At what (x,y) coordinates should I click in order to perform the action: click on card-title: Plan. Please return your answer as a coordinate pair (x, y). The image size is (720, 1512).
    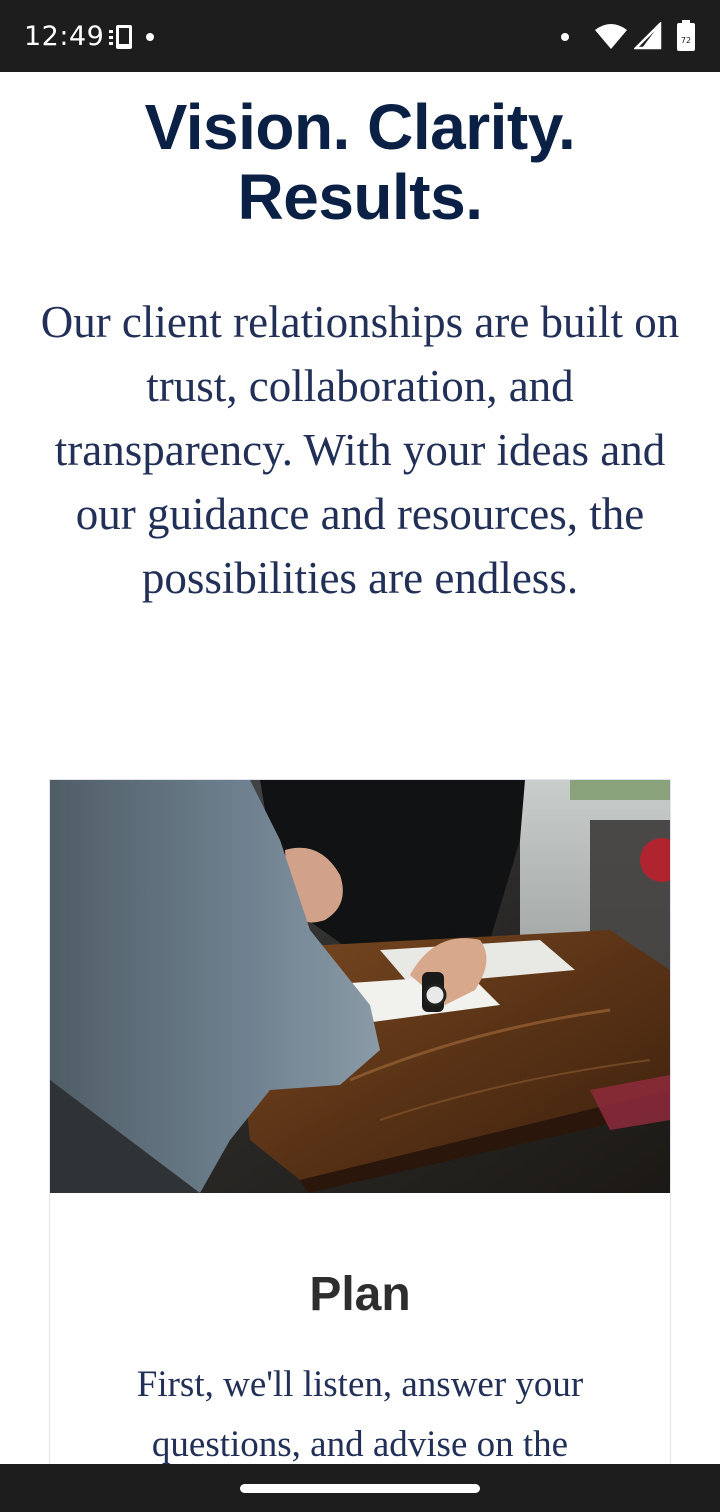
    Looking at the image, I should click on (360, 1294).